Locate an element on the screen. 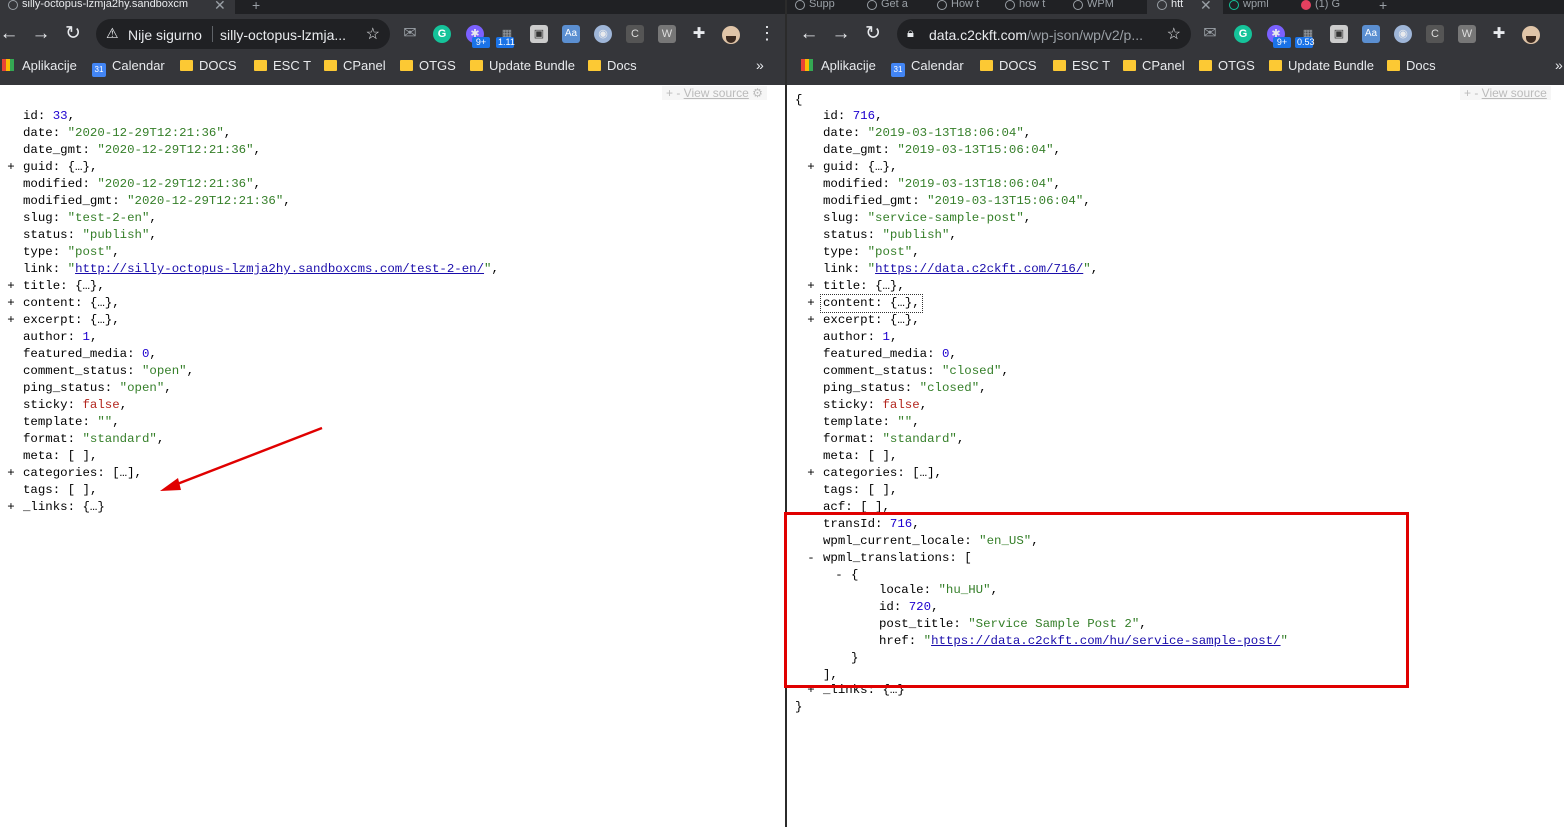  address-bar: 🔒︎ data.c2ckft.com/wp-json/wp/v2/p... ☆ is located at coordinates (1044, 34).